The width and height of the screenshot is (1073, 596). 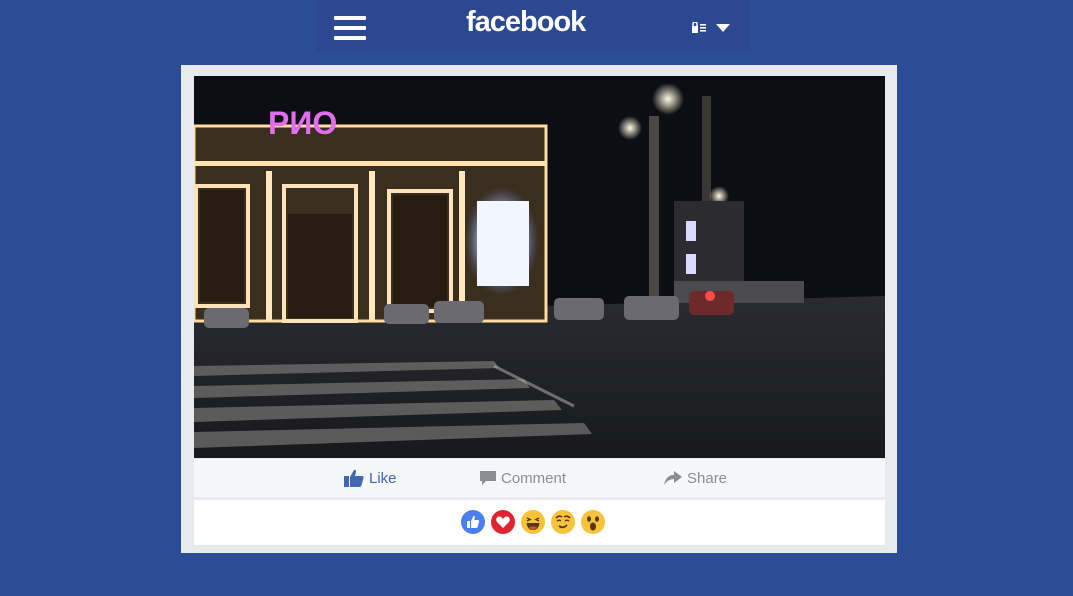 I want to click on wow-reaction-icon, so click(x=563, y=522).